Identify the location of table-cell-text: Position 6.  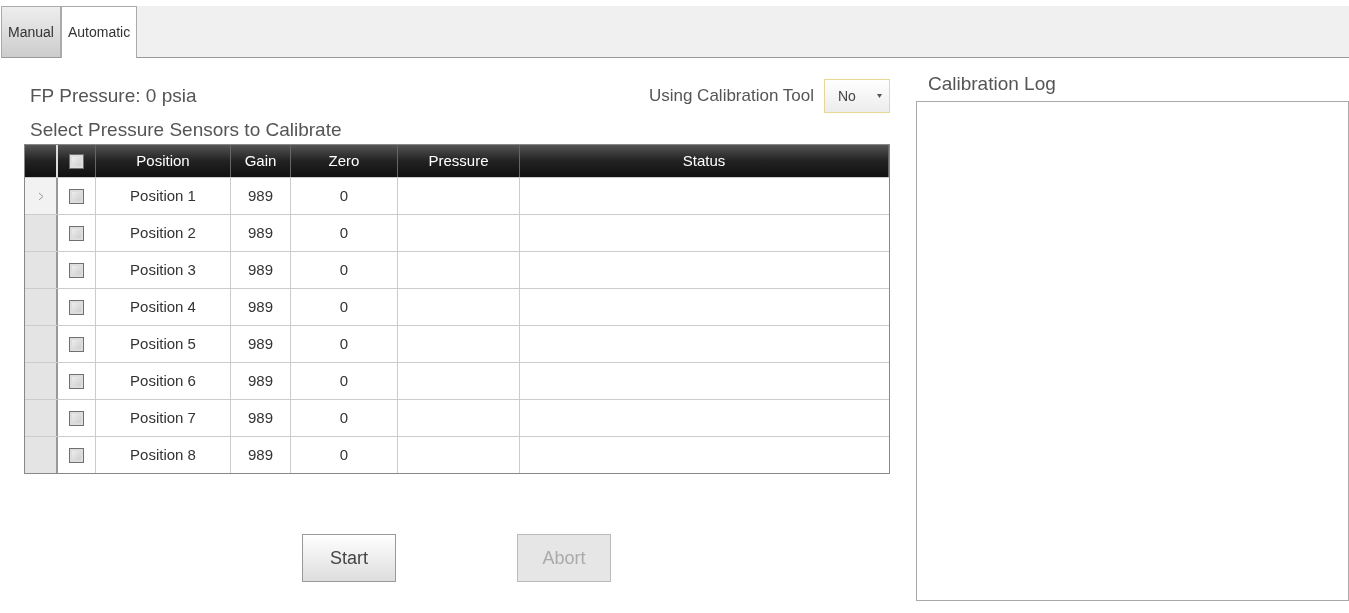
(163, 380).